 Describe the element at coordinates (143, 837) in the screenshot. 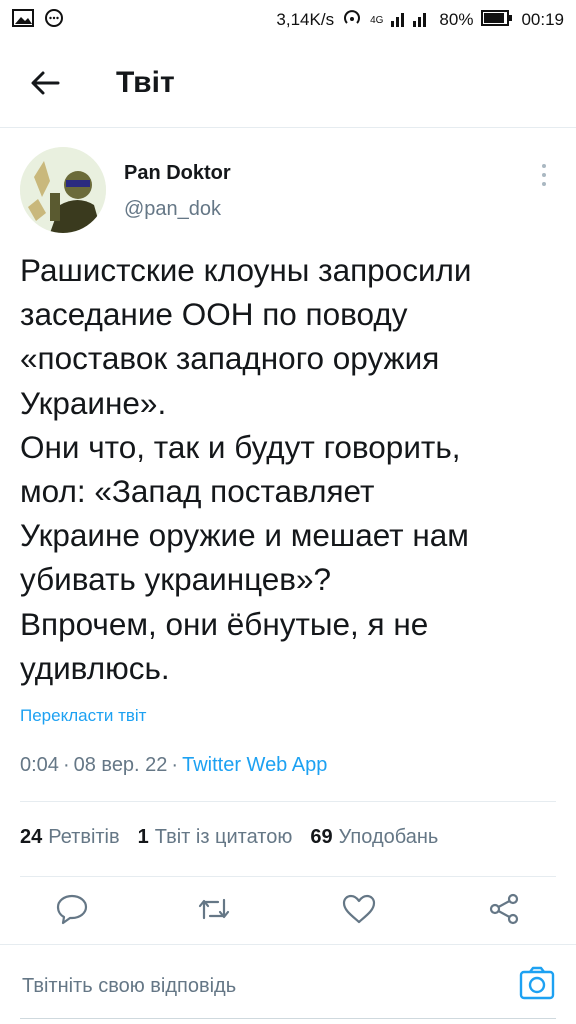

I see `quotes-count: 1` at that location.